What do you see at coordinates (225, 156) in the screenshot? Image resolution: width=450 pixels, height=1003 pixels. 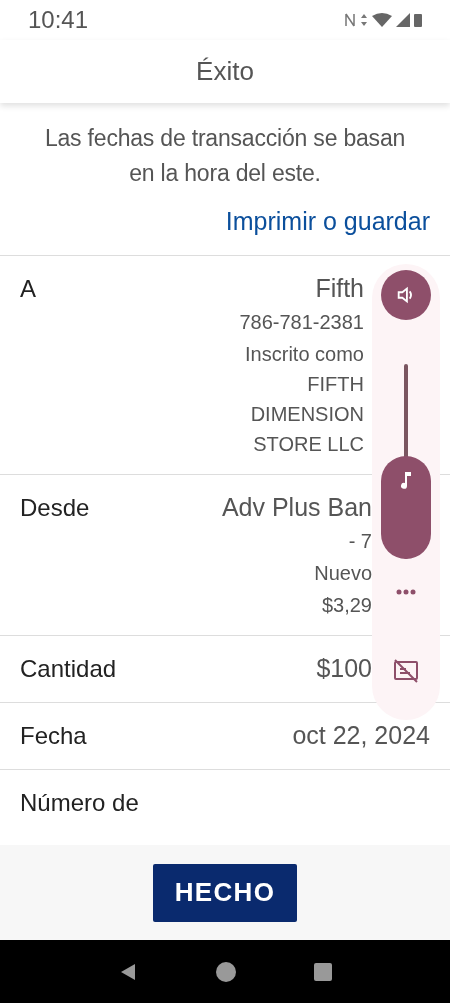 I see `info-text: Las fechas de transacción se basan en la hora del este.` at bounding box center [225, 156].